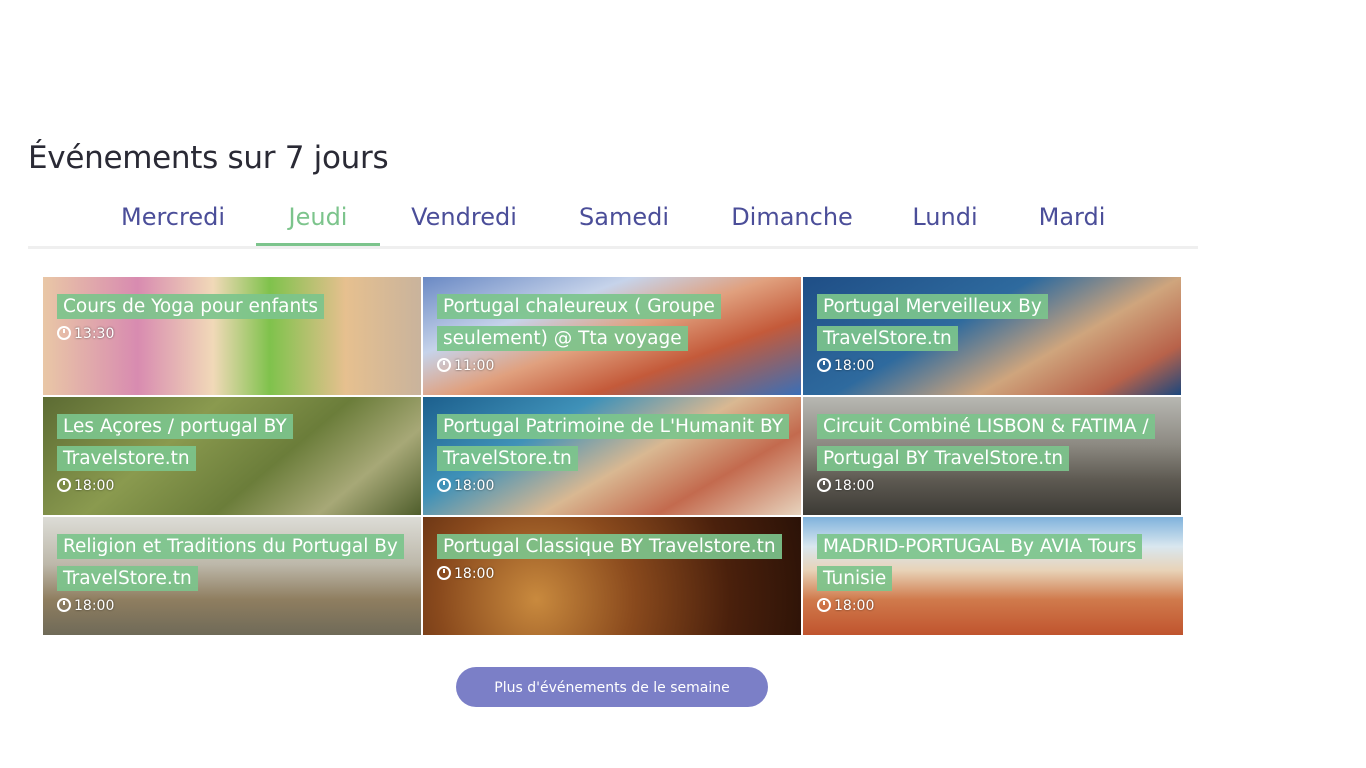  I want to click on event-title: Portugal Merveilleux By TravelStore.tn, so click(932, 322).